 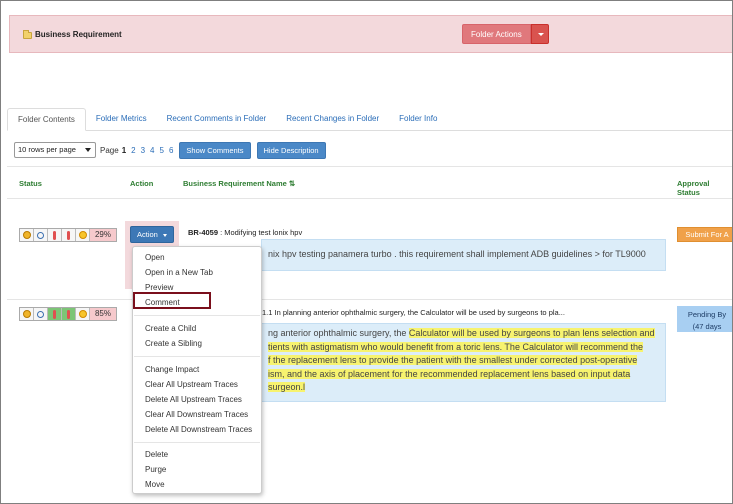 I want to click on page-label: Page, so click(x=109, y=150).